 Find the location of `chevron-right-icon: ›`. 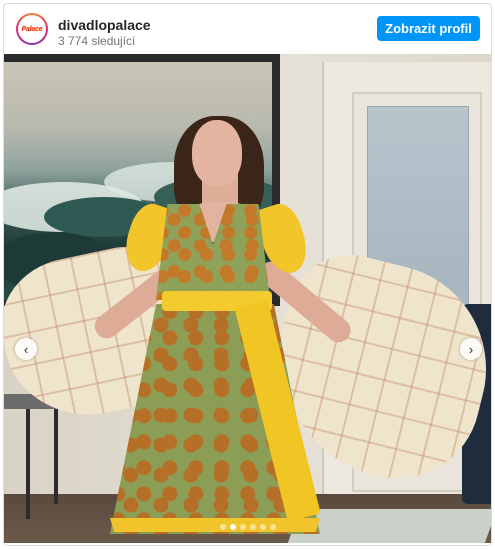

chevron-right-icon: › is located at coordinates (471, 349).